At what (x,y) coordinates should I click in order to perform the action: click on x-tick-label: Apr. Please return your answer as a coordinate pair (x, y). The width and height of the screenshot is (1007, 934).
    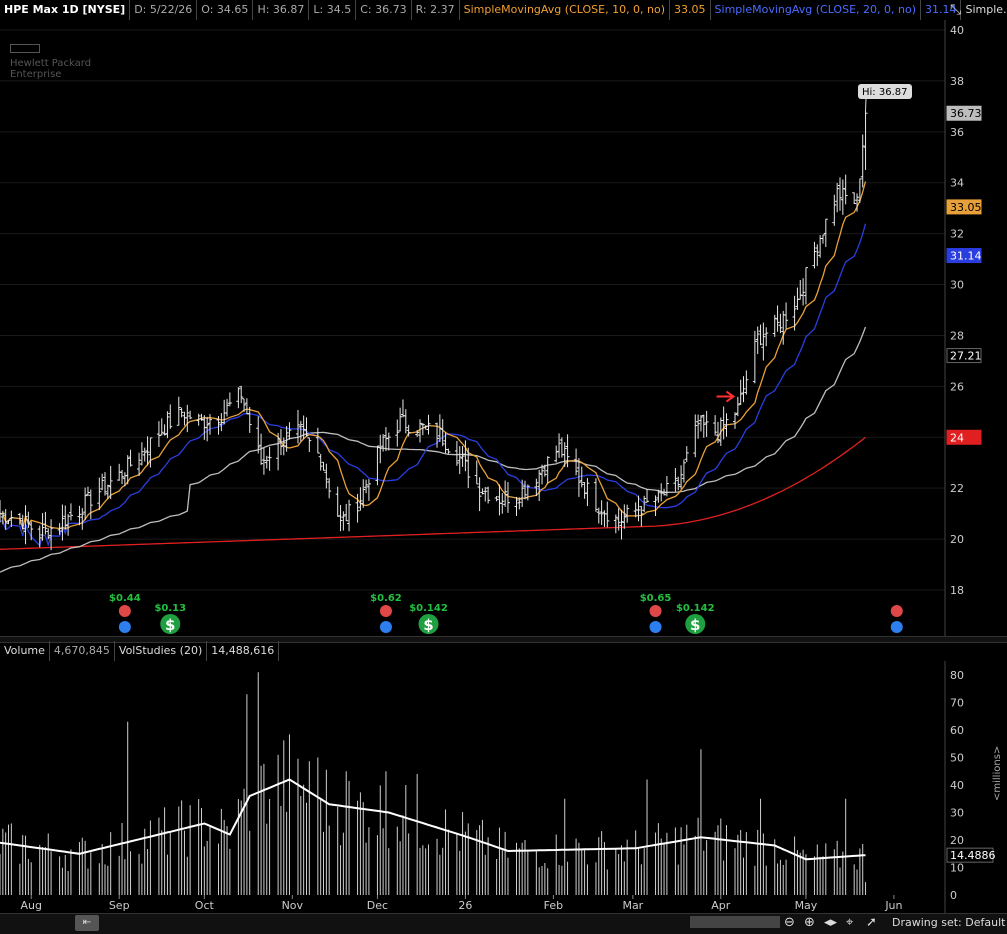
    Looking at the image, I should click on (721, 905).